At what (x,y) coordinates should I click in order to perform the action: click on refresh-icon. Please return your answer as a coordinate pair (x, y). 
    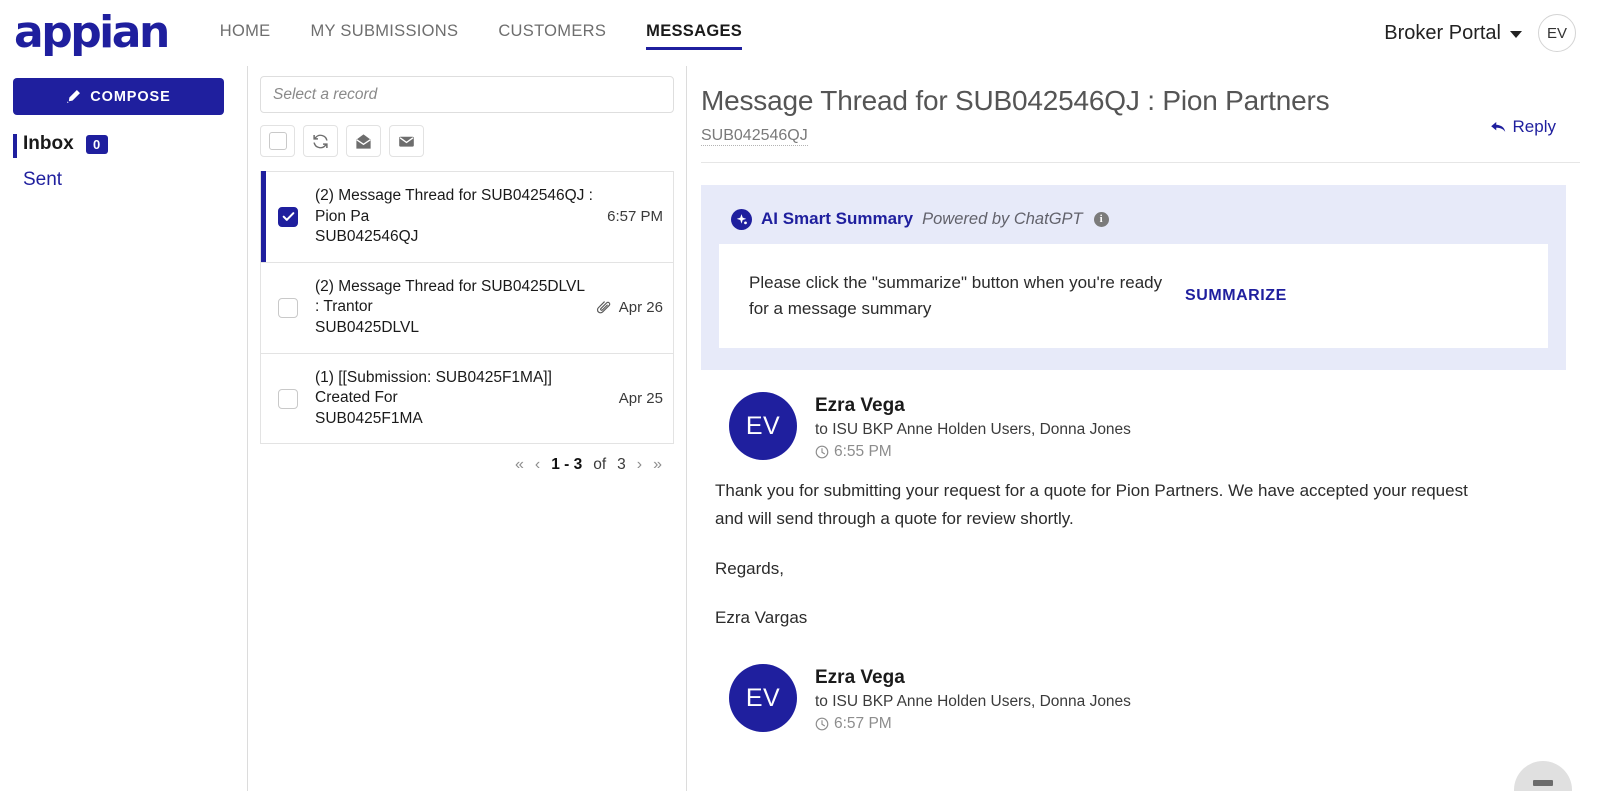
    Looking at the image, I should click on (320, 141).